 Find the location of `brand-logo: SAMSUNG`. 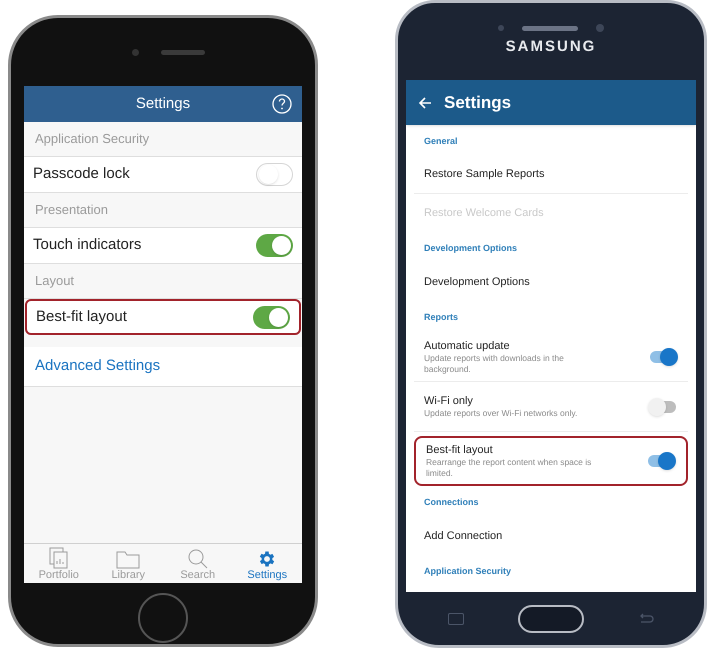

brand-logo: SAMSUNG is located at coordinates (551, 47).